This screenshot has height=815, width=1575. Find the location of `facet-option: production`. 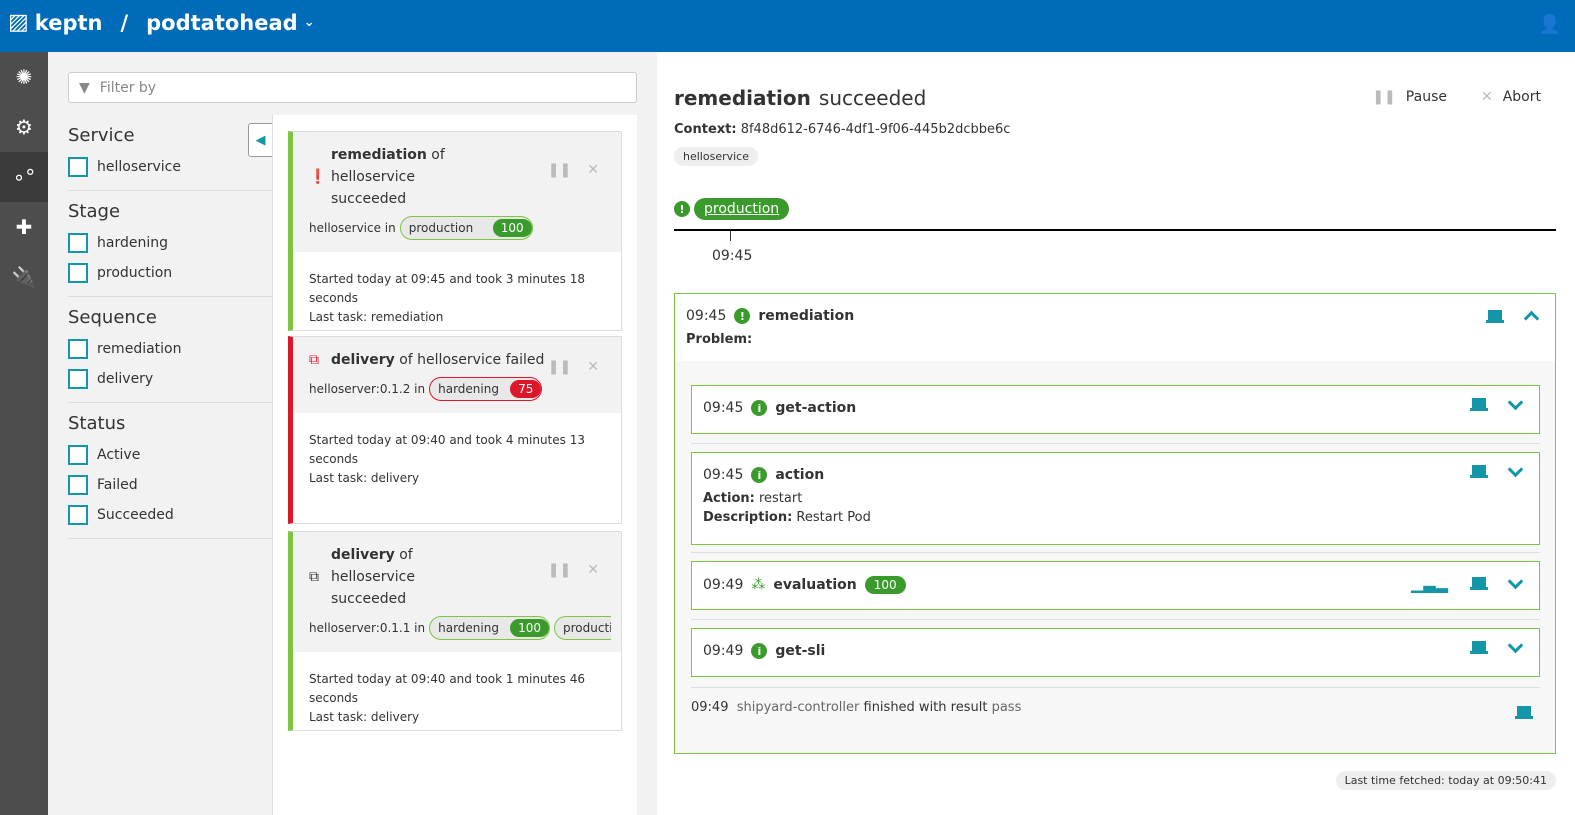

facet-option: production is located at coordinates (170, 273).